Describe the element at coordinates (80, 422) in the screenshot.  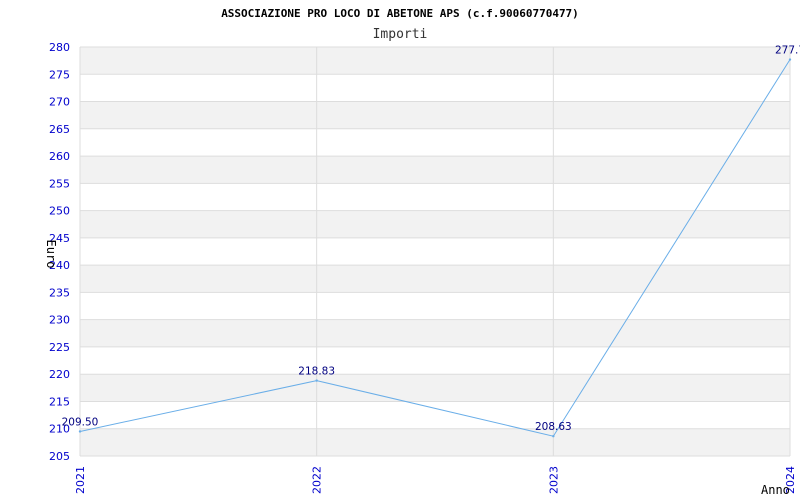
I see `data-label: 209.50` at that location.